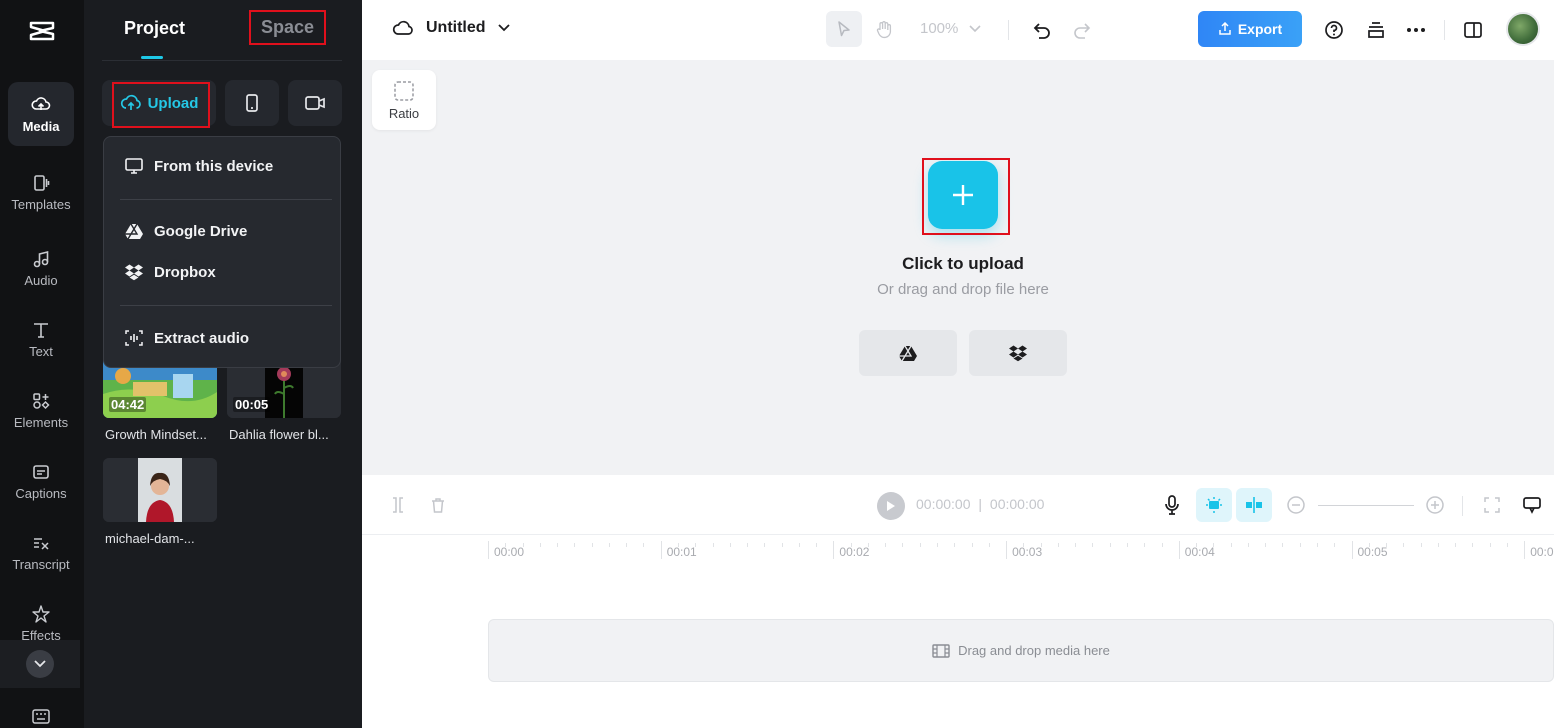 The width and height of the screenshot is (1554, 728). What do you see at coordinates (41, 192) in the screenshot?
I see `rail-item-templates: Templates` at bounding box center [41, 192].